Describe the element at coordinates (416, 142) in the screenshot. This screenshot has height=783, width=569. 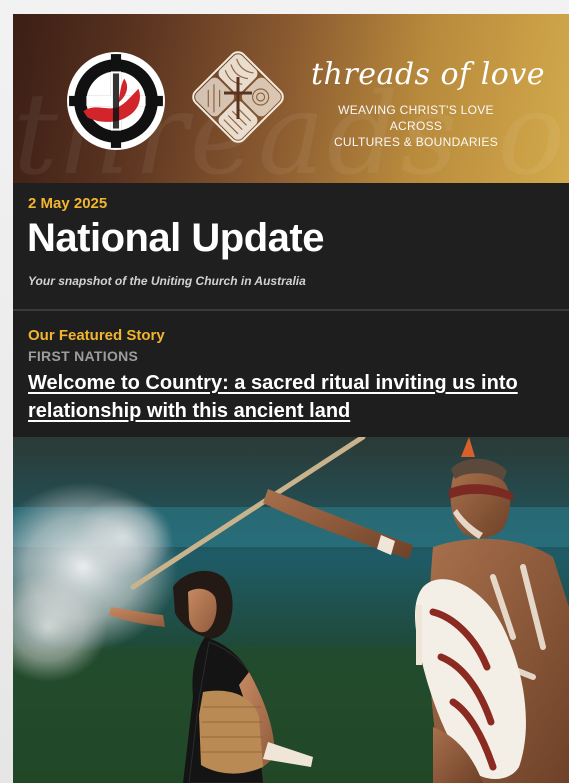
I see `tagline-line-2: CULTURES & BOUNDARIES` at that location.